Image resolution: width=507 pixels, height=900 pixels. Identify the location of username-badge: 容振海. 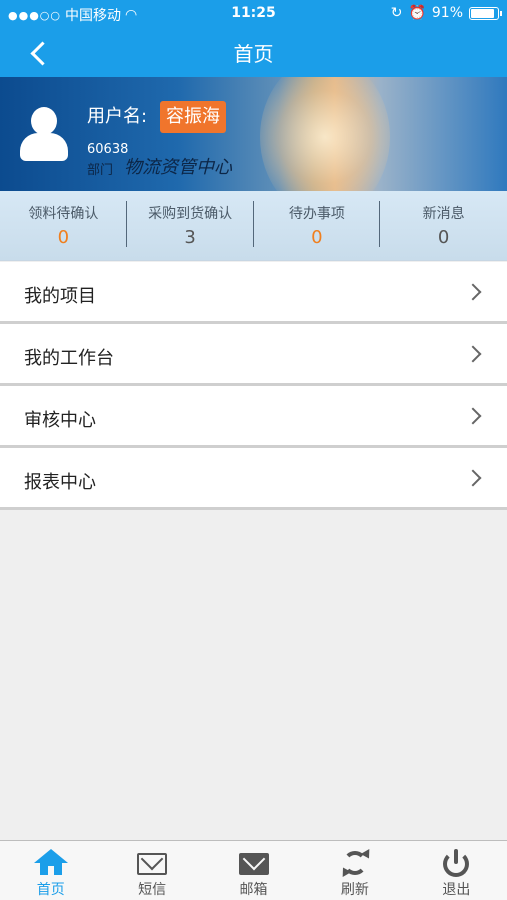
(193, 117).